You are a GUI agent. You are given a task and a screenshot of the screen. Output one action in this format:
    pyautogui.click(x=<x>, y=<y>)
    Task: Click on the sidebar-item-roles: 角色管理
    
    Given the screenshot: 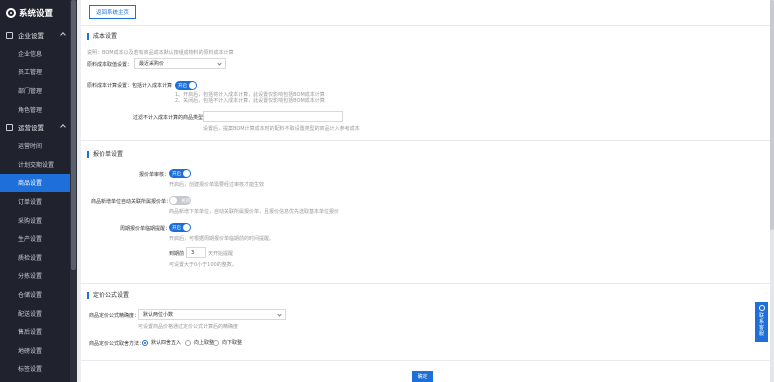 What is the action you would take?
    pyautogui.click(x=38, y=109)
    